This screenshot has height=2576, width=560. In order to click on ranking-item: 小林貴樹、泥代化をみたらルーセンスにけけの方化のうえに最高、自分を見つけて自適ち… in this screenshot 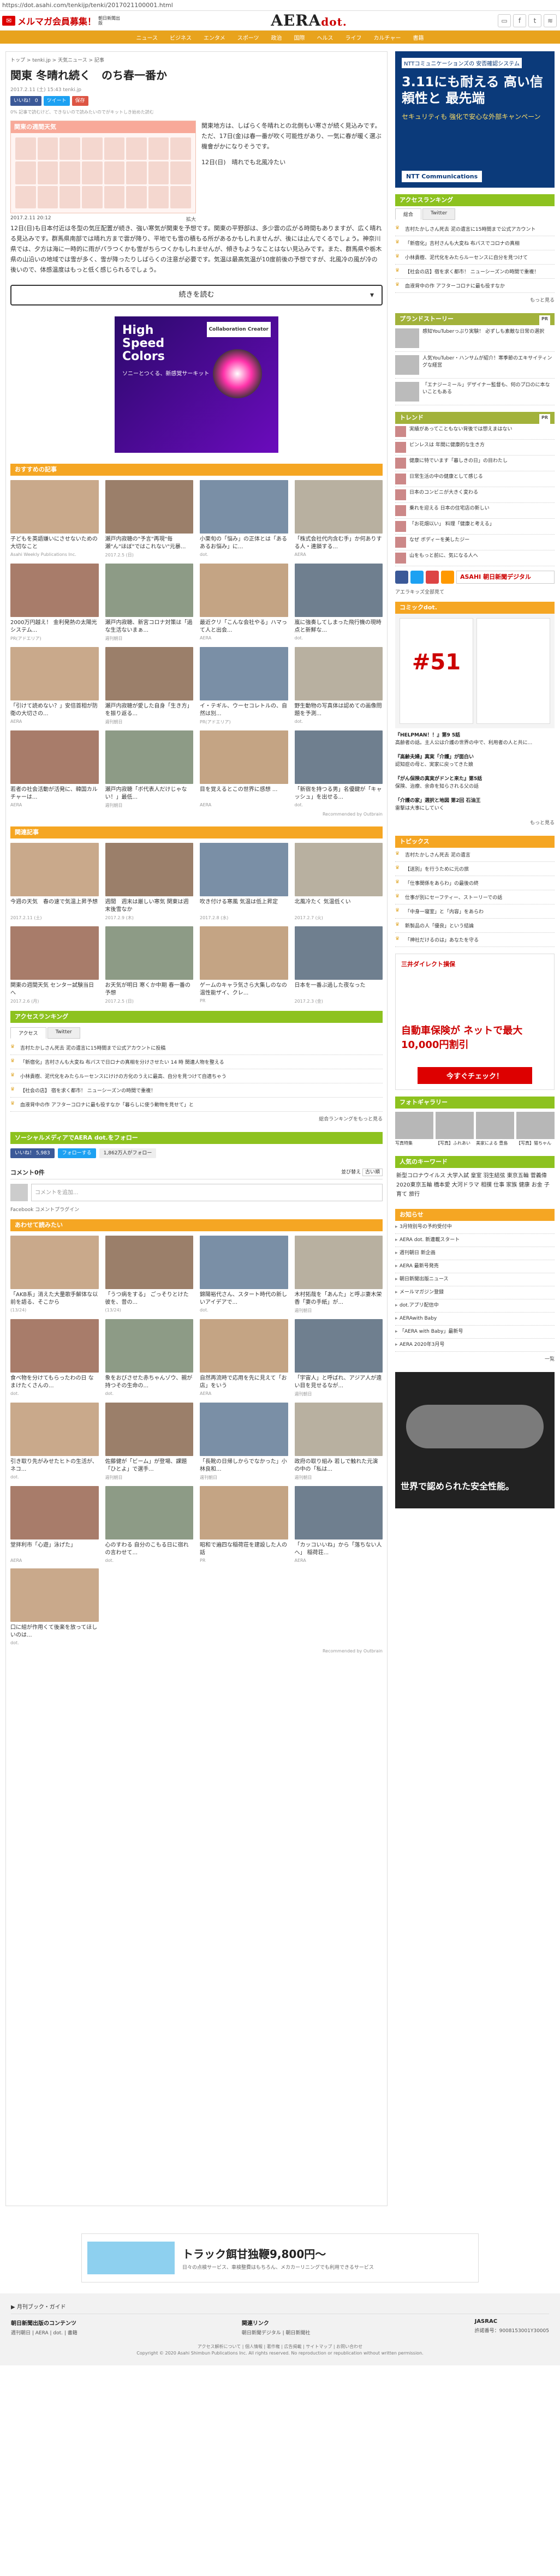, I will do `click(196, 1076)`.